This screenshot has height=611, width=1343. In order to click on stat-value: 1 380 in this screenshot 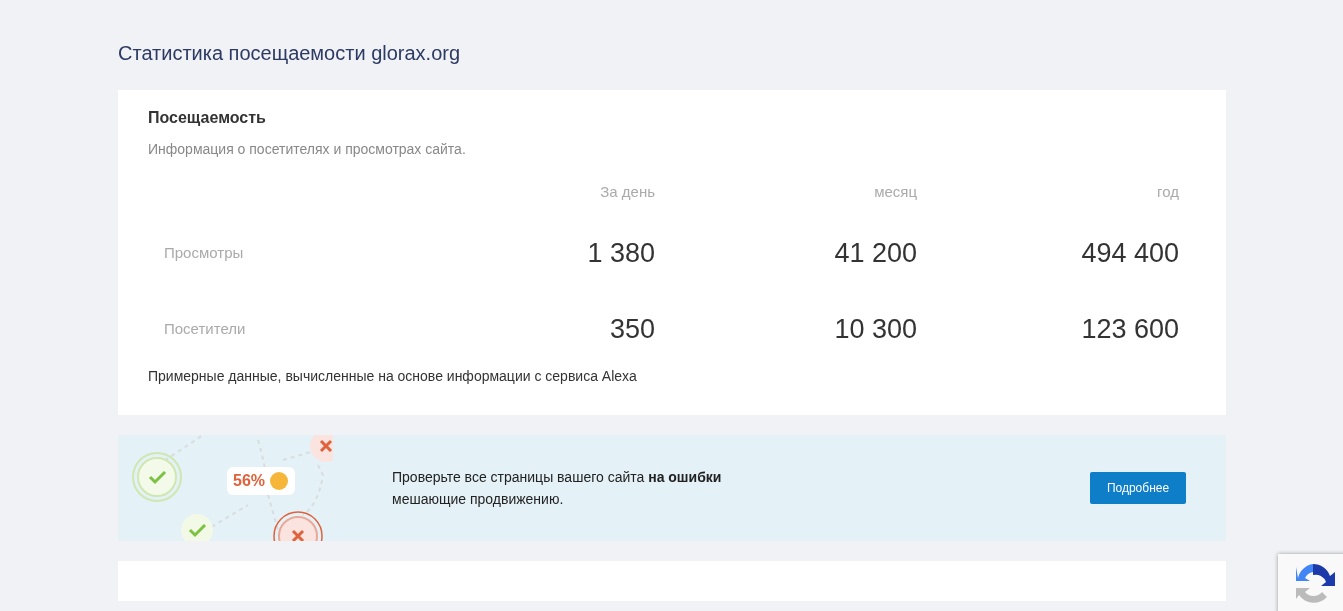, I will do `click(620, 253)`.